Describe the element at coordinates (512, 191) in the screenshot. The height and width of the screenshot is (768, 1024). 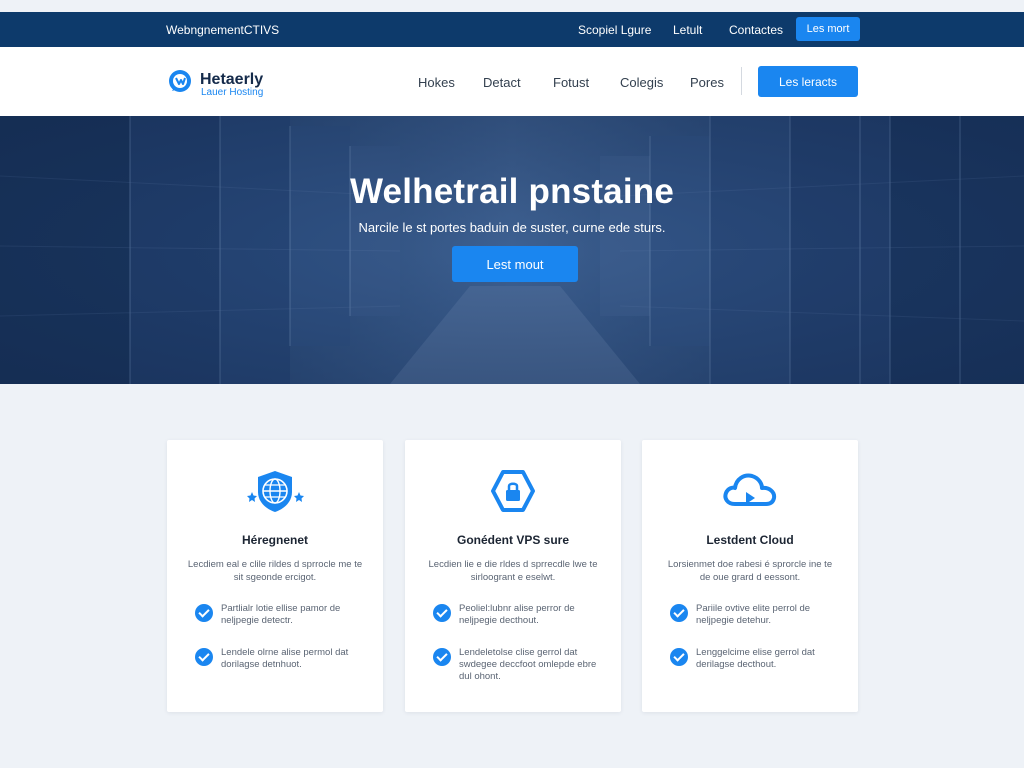
I see `hero-title: Welhetrail pnstaine` at that location.